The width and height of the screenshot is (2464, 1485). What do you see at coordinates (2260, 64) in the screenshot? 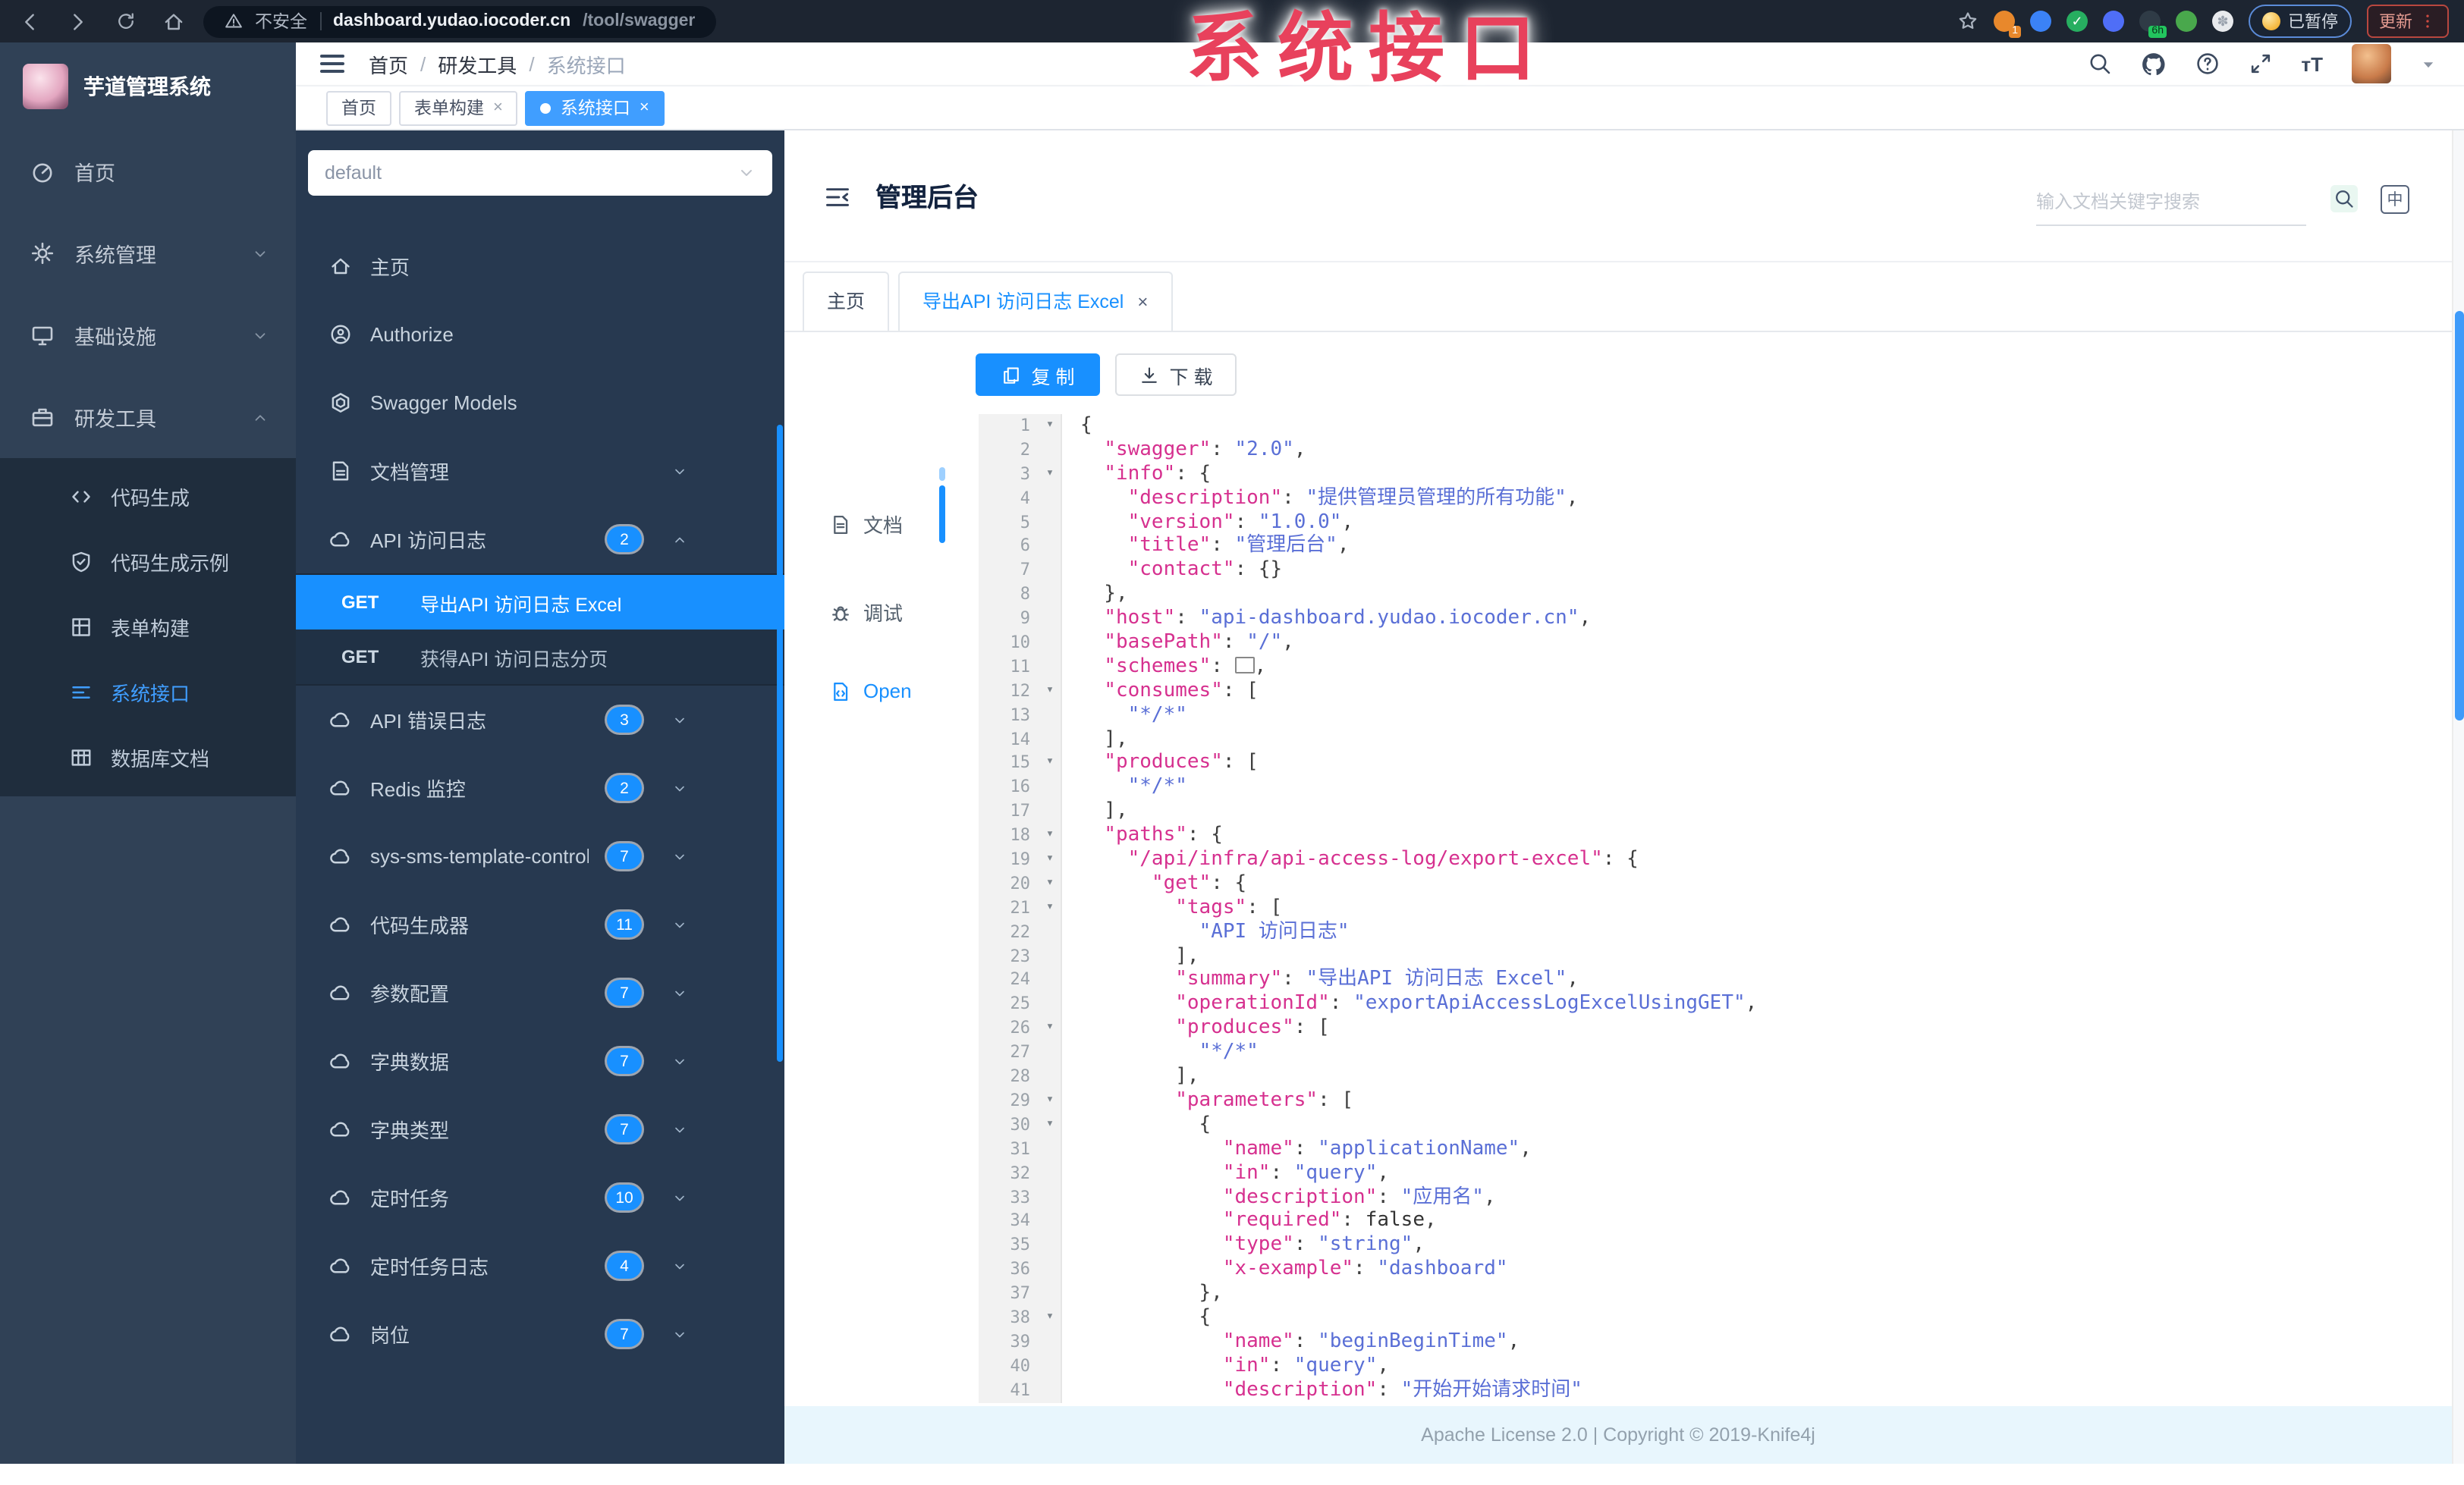
I see `fullscreen-icon` at bounding box center [2260, 64].